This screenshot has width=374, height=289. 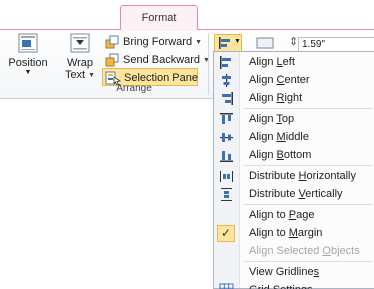 I want to click on menu-item-align-selected-objects: Align Selected Objects, so click(x=294, y=251).